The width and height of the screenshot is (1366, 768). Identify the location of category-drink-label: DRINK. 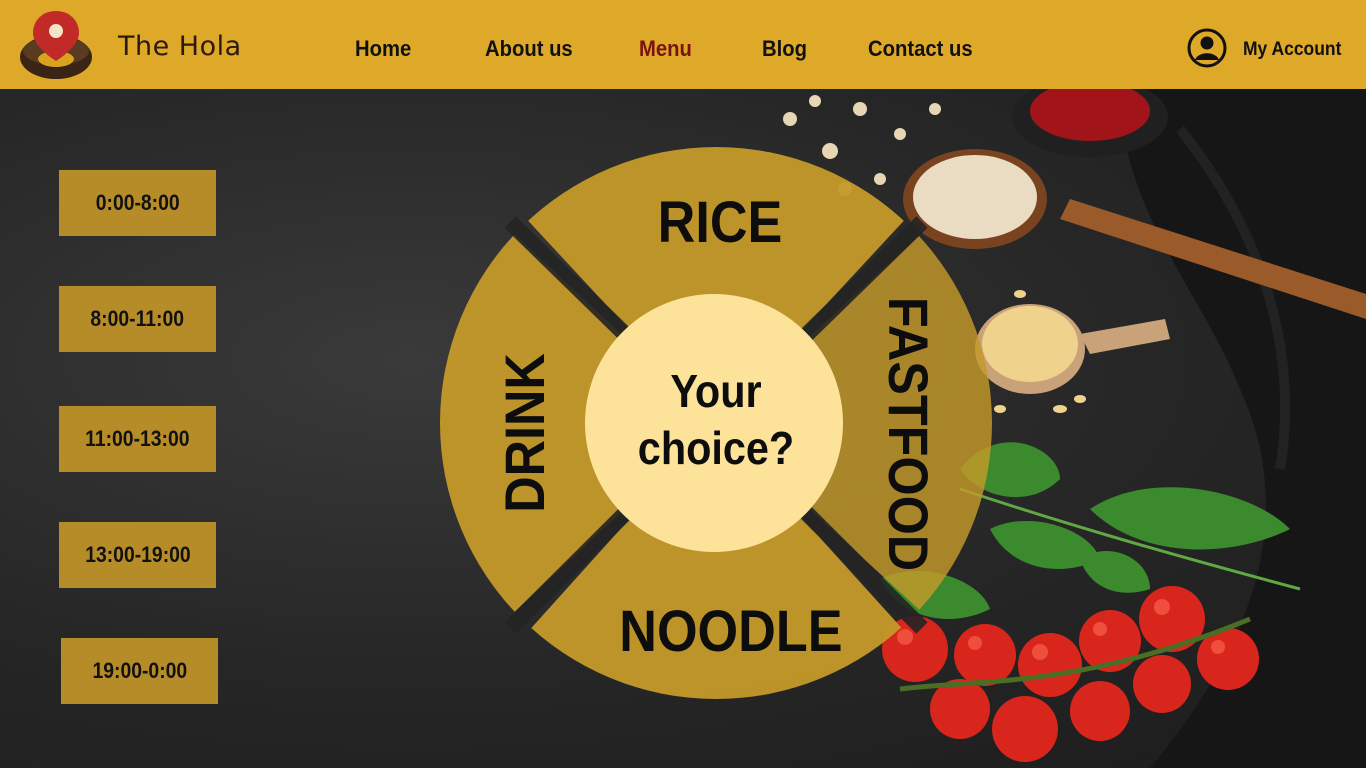
(526, 433).